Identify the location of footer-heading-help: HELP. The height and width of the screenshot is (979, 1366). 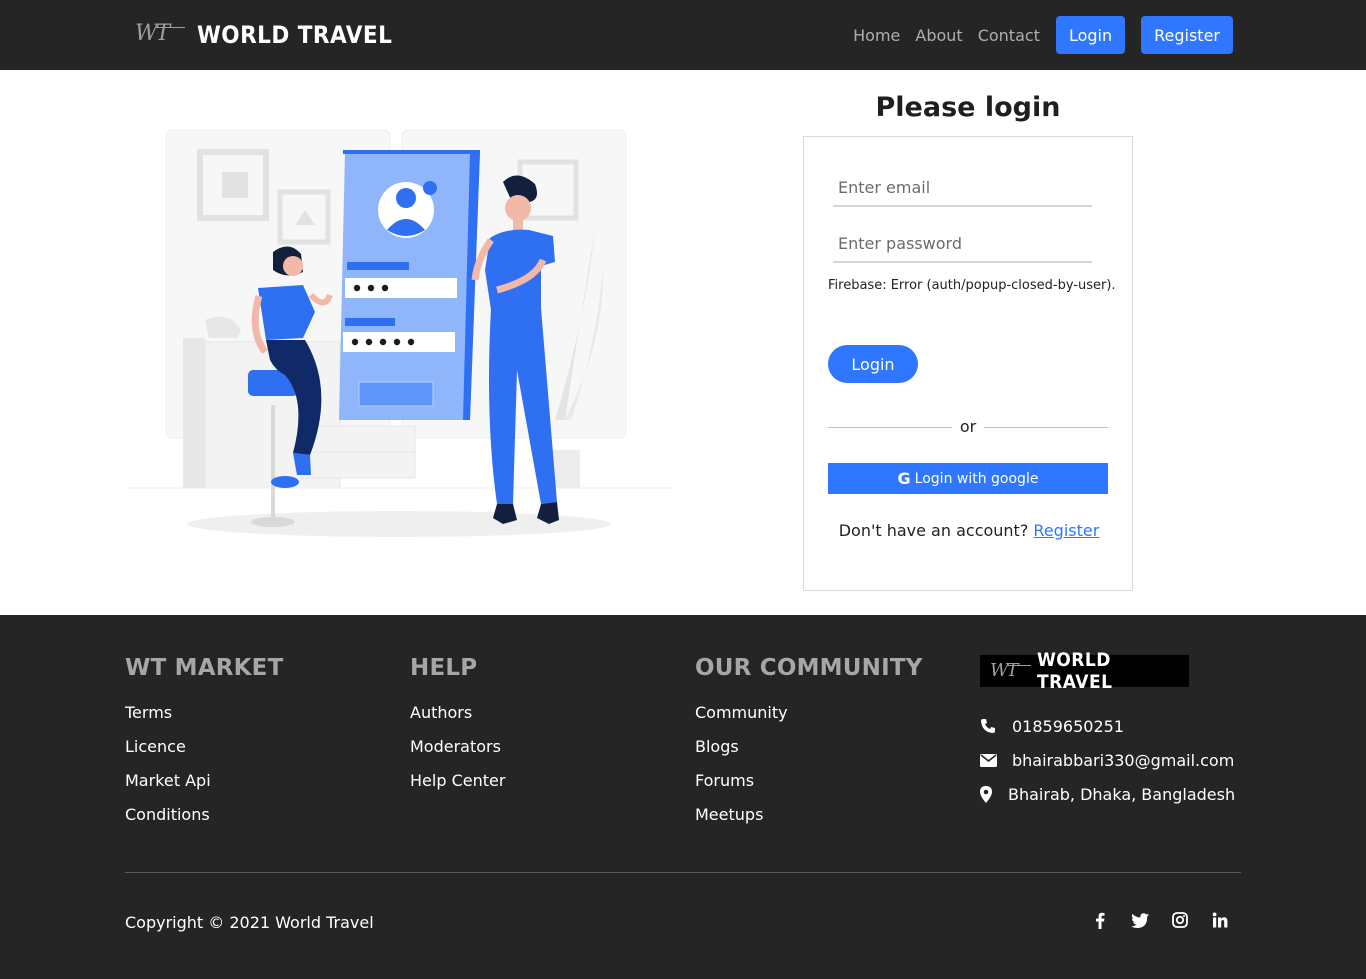
(444, 668).